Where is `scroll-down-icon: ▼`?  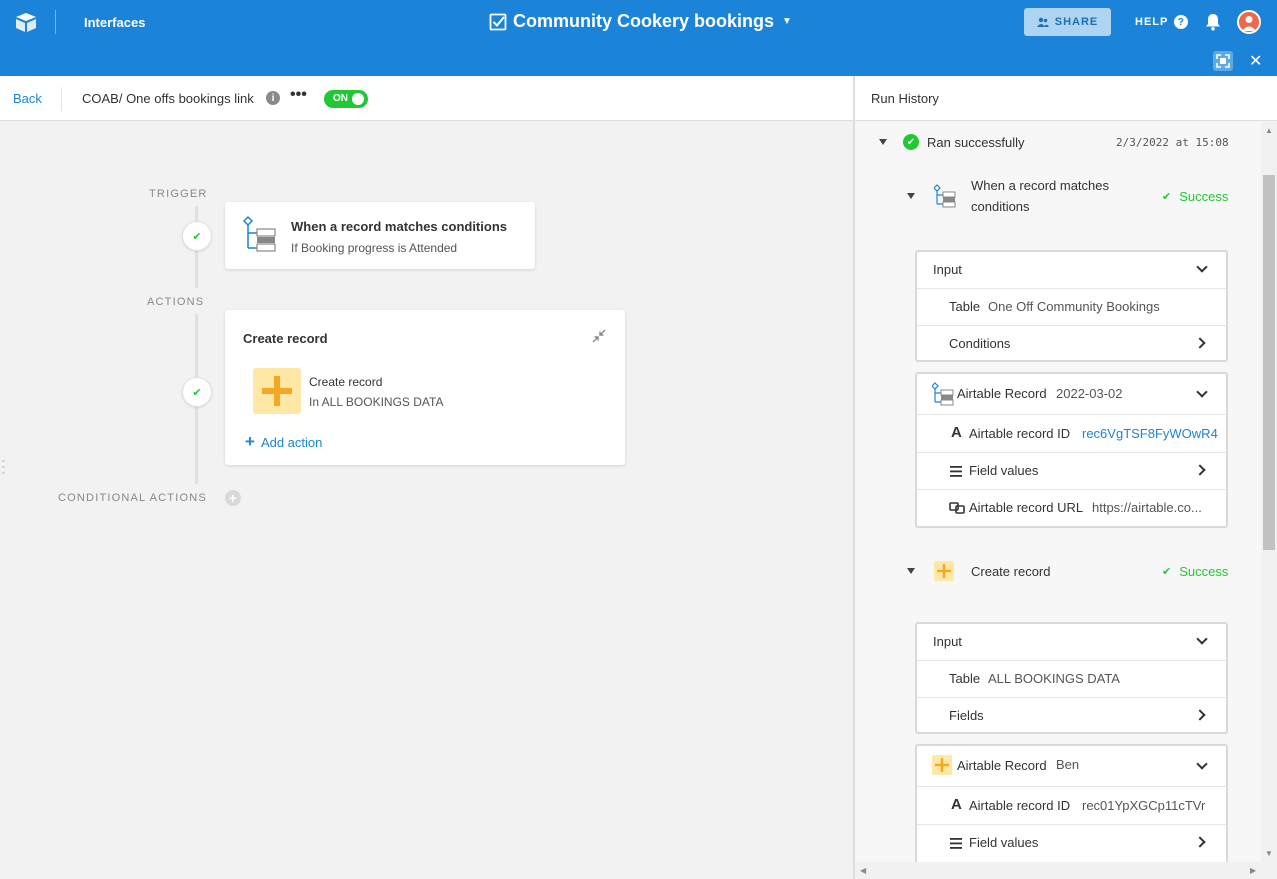 scroll-down-icon: ▼ is located at coordinates (1269, 853).